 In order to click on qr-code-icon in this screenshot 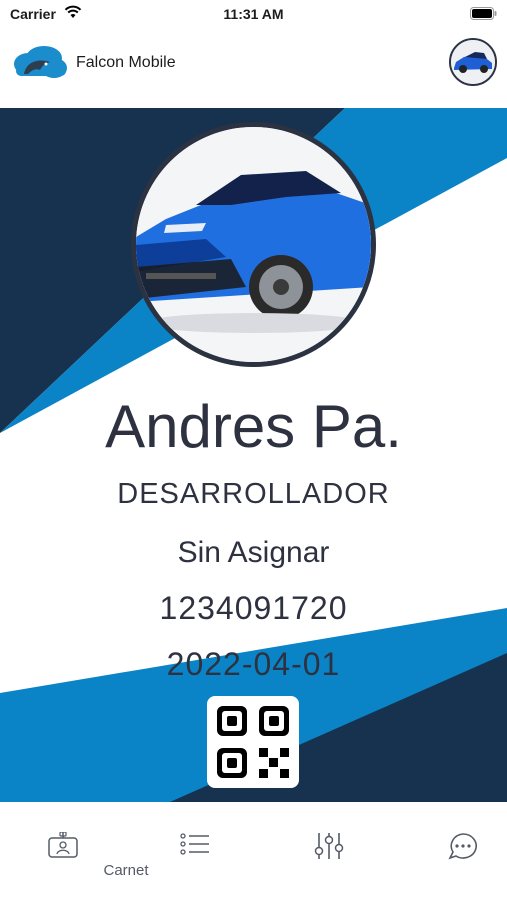, I will do `click(253, 742)`.